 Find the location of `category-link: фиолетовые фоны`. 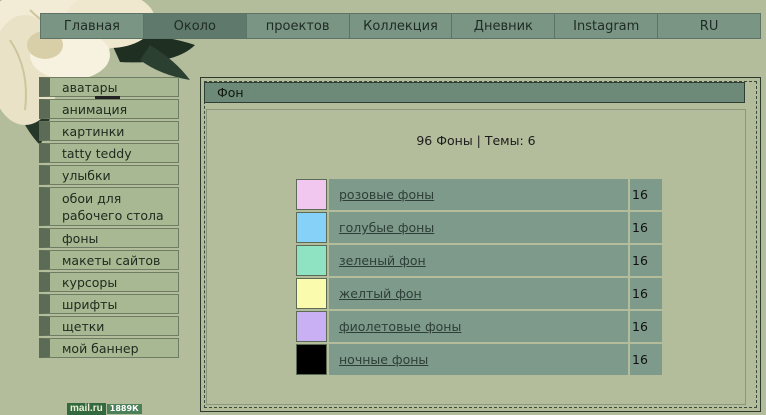

category-link: фиолетовые фоны is located at coordinates (478, 326).